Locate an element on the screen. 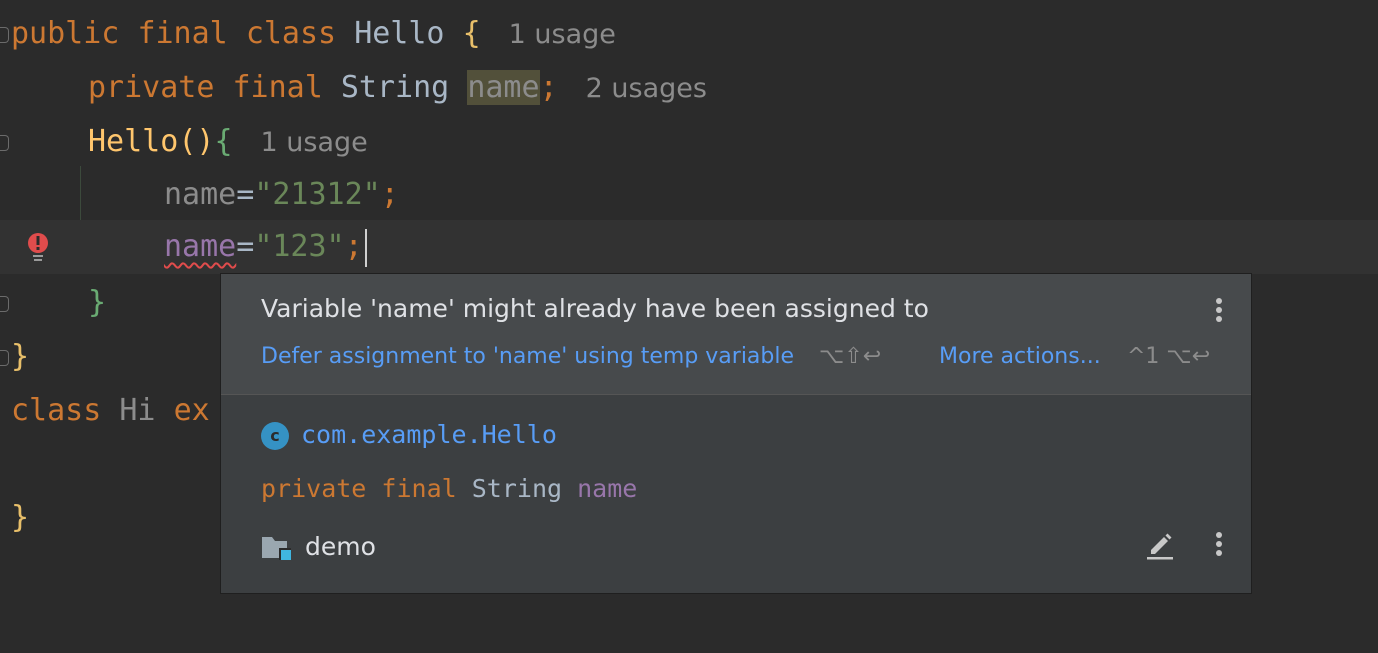 The image size is (1378, 653). more-actions-shortcut: ^1 ⌥↩ is located at coordinates (1169, 356).